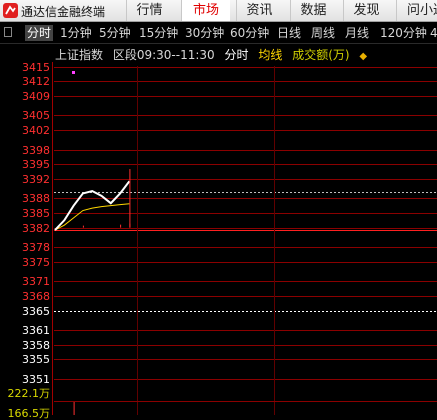  Describe the element at coordinates (36, 81) in the screenshot. I see `price-tick-label: 3412` at that location.